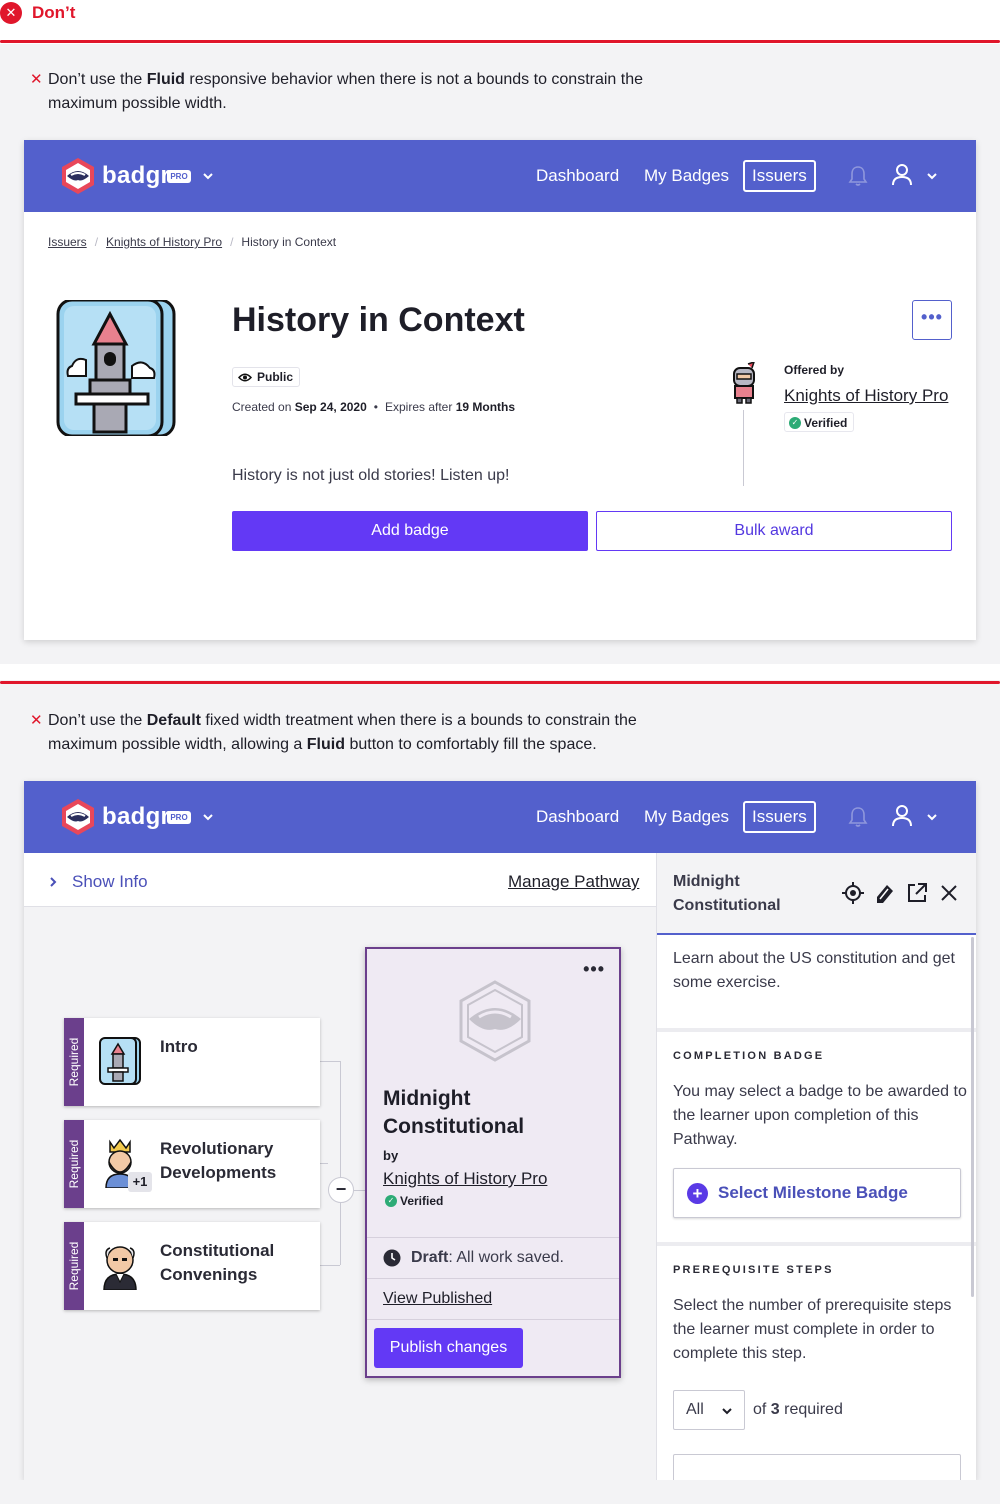 The height and width of the screenshot is (1504, 1000). Describe the element at coordinates (817, 1193) in the screenshot. I see `select-milestone-badge-button: + Select Milestone Badge` at that location.